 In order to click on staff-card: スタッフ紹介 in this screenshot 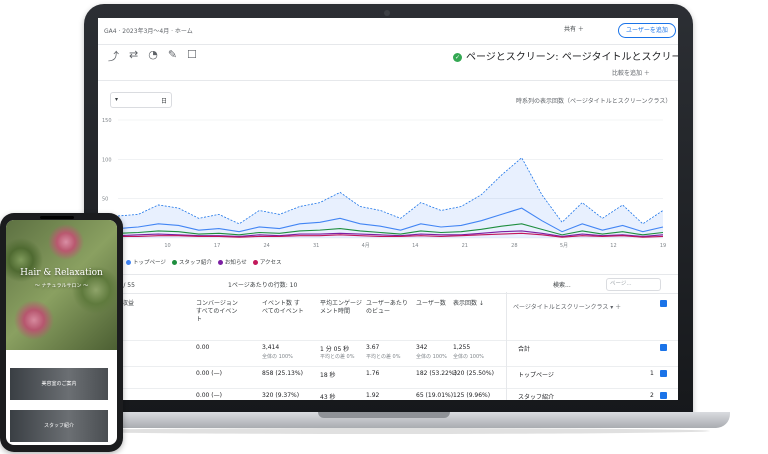, I will do `click(59, 426)`.